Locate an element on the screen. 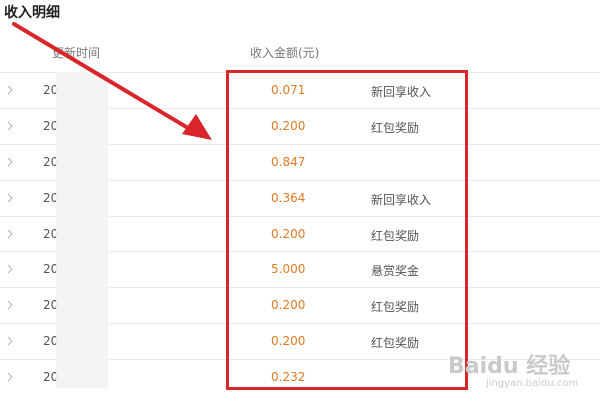 This screenshot has width=600, height=402. baidu-watermark: Baidu 经验 jingyan.baidu.com is located at coordinates (521, 372).